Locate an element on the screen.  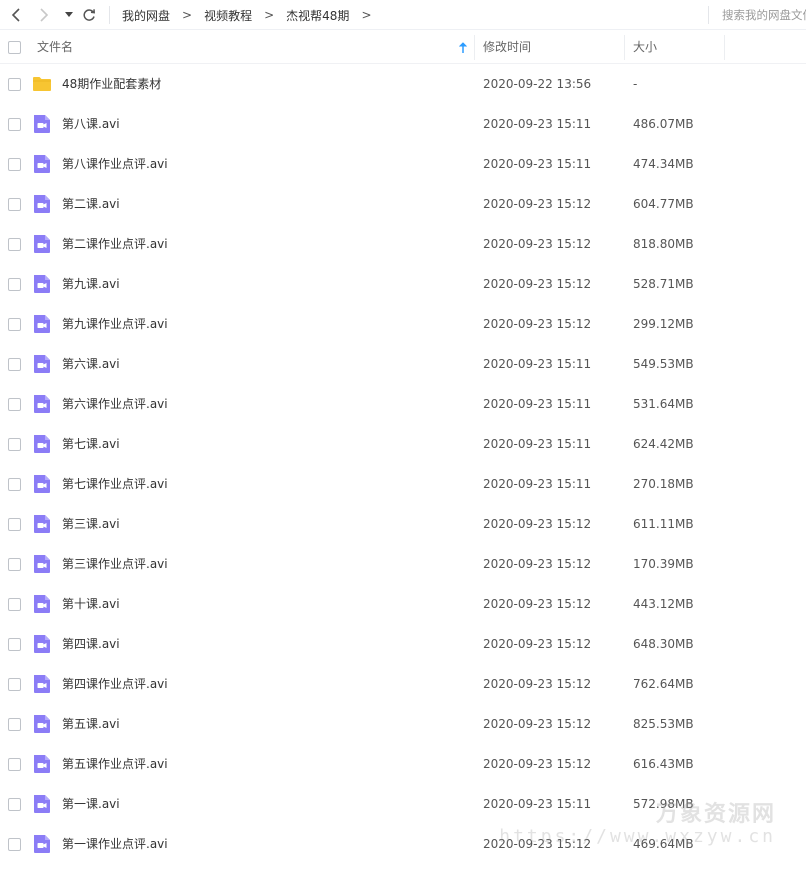
file-row: 第一课.avi 2020-09-23 15:11 572.98MB is located at coordinates (403, 804).